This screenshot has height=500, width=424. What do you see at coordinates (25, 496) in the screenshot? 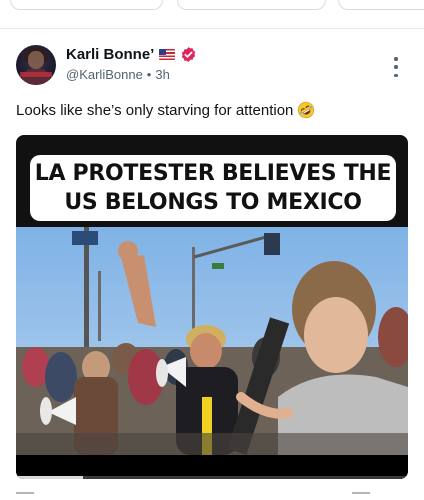
I see `reply-icon` at bounding box center [25, 496].